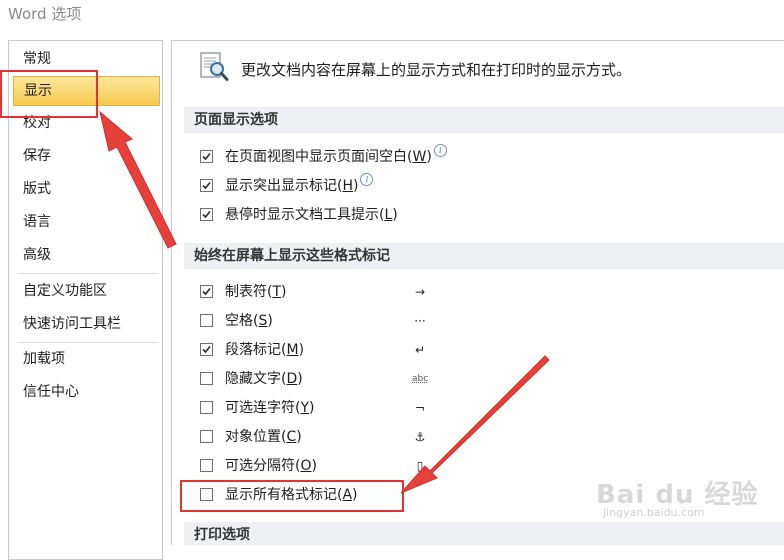 Image resolution: width=784 pixels, height=560 pixels. What do you see at coordinates (654, 512) in the screenshot?
I see `watermark-url: jingyan.baidu.com` at bounding box center [654, 512].